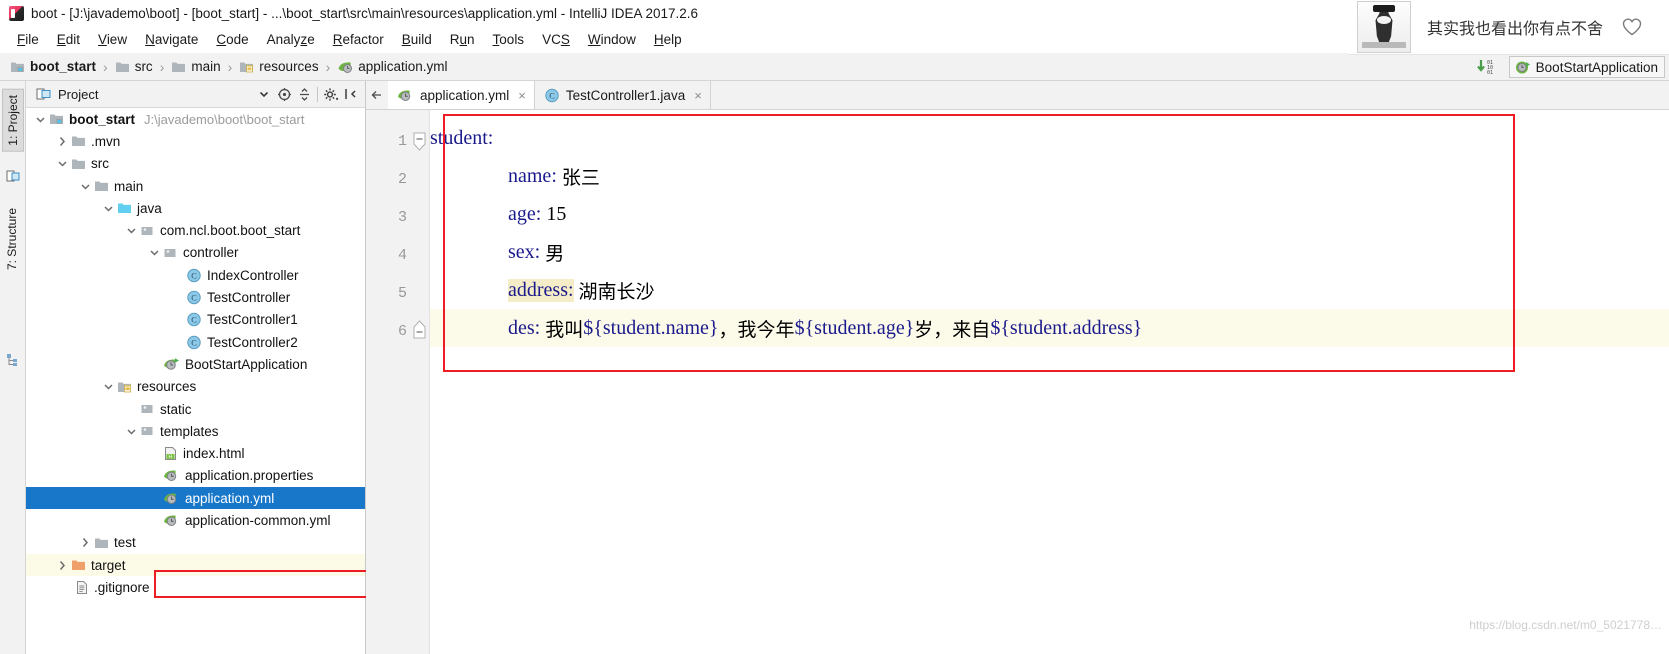 This screenshot has height=654, width=1669. I want to click on tree-node-java: java, so click(195, 208).